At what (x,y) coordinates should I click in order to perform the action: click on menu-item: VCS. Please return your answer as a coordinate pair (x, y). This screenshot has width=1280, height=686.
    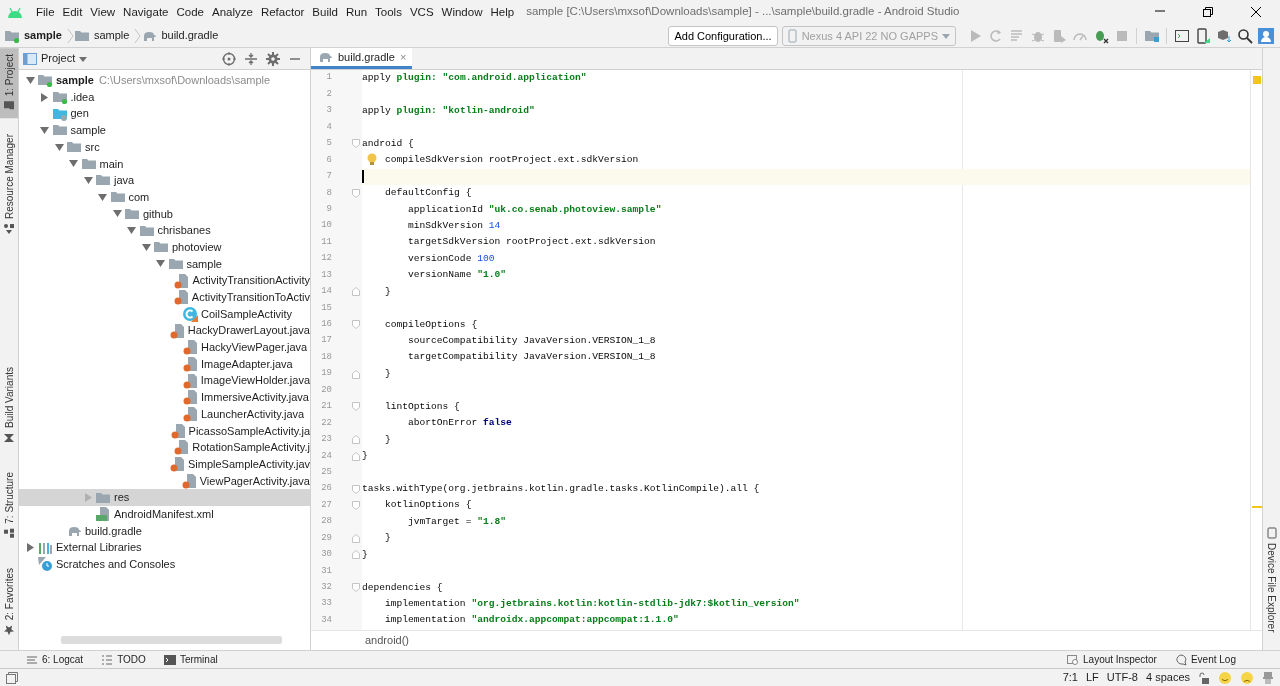
    Looking at the image, I should click on (421, 12).